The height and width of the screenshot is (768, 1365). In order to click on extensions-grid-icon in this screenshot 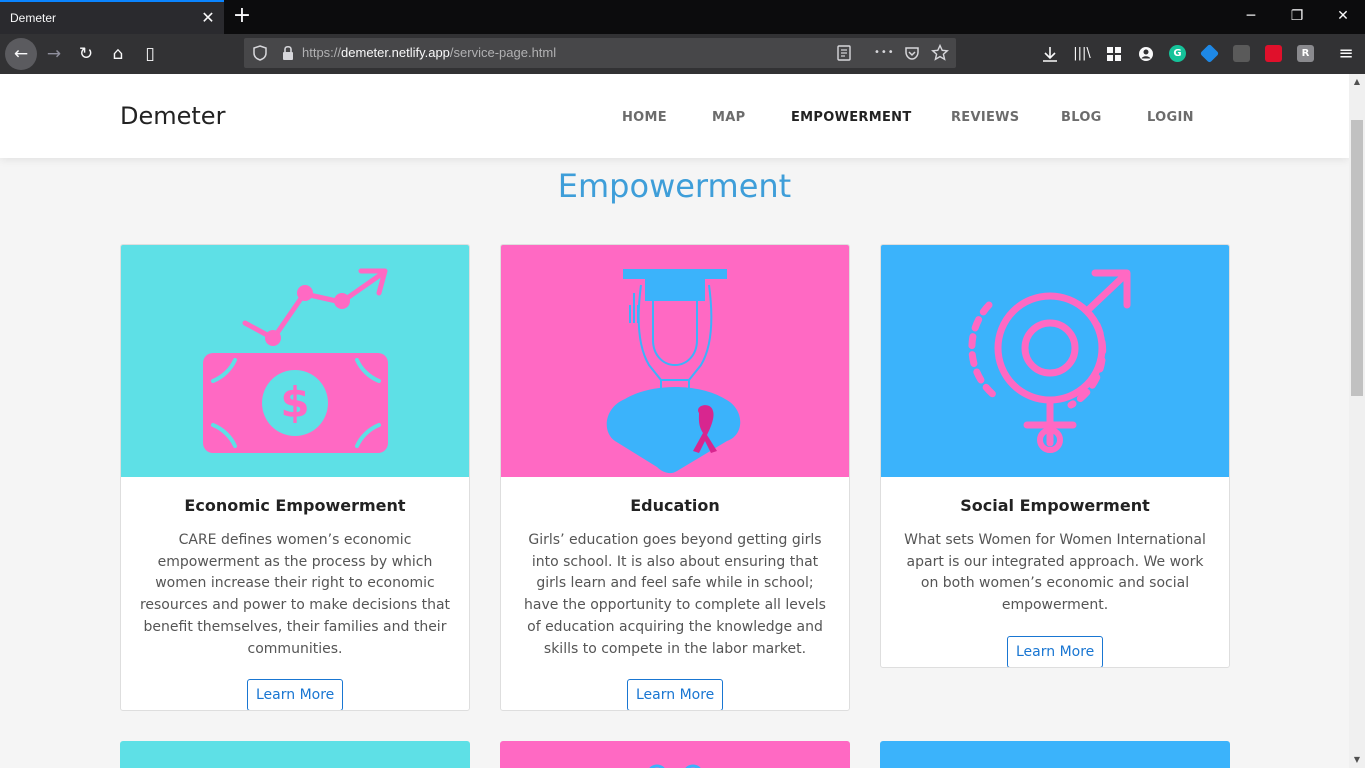, I will do `click(1114, 54)`.